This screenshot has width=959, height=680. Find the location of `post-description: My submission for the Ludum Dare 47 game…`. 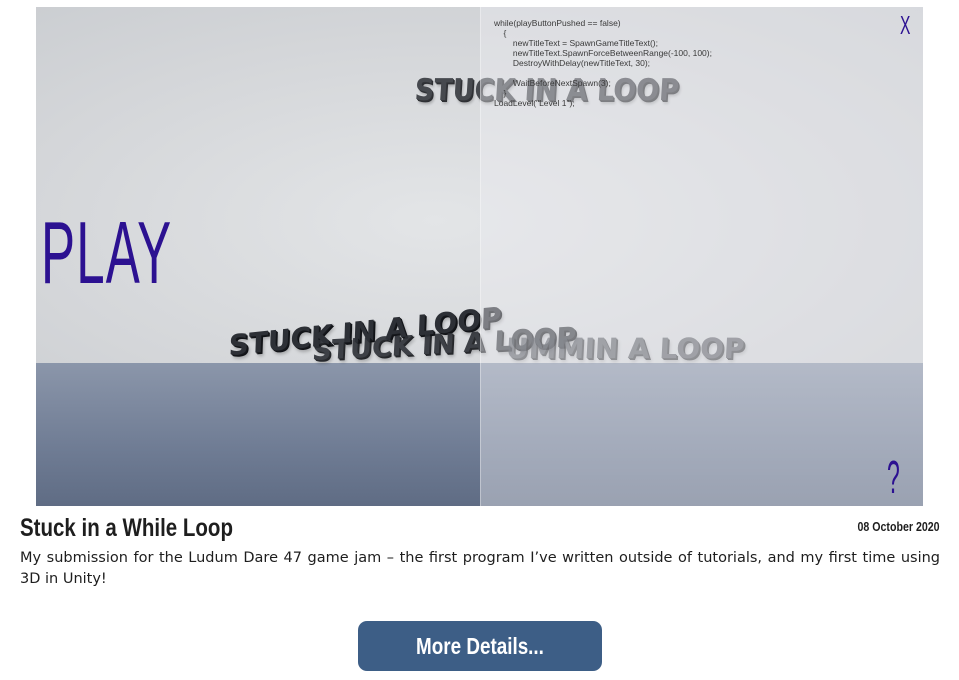

post-description: My submission for the Ludum Dare 47 game… is located at coordinates (480, 568).